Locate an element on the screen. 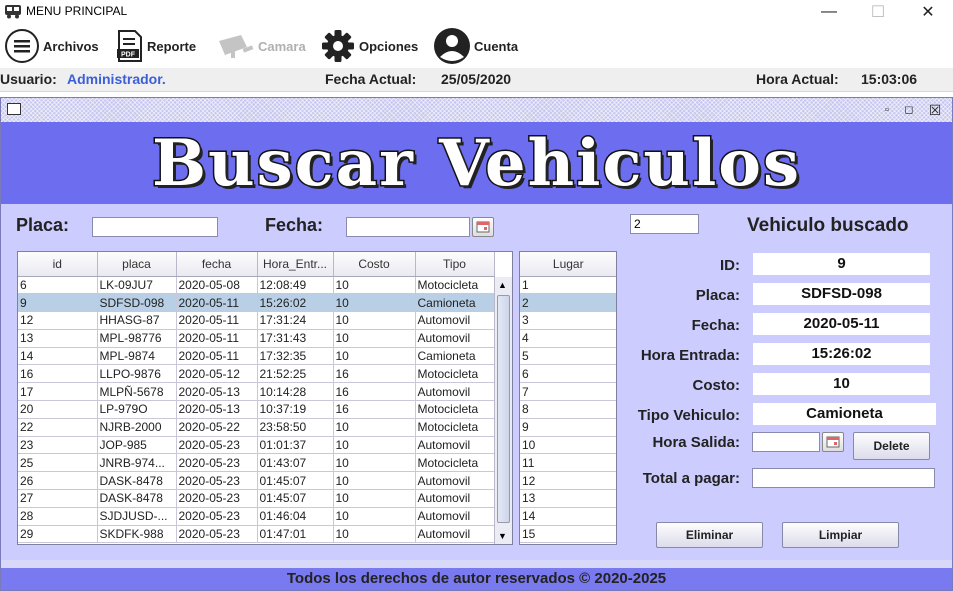 The image size is (953, 591). reporte-button: PDF Reporte is located at coordinates (156, 46).